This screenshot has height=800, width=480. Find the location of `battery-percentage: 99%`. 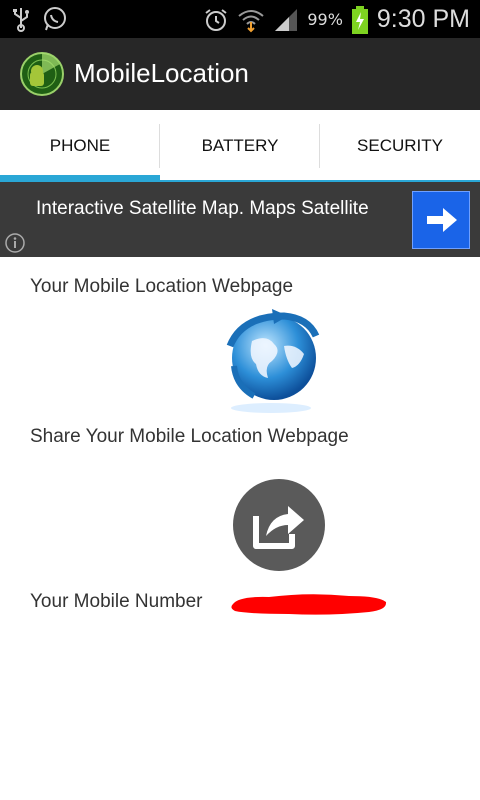

battery-percentage: 99% is located at coordinates (325, 19).